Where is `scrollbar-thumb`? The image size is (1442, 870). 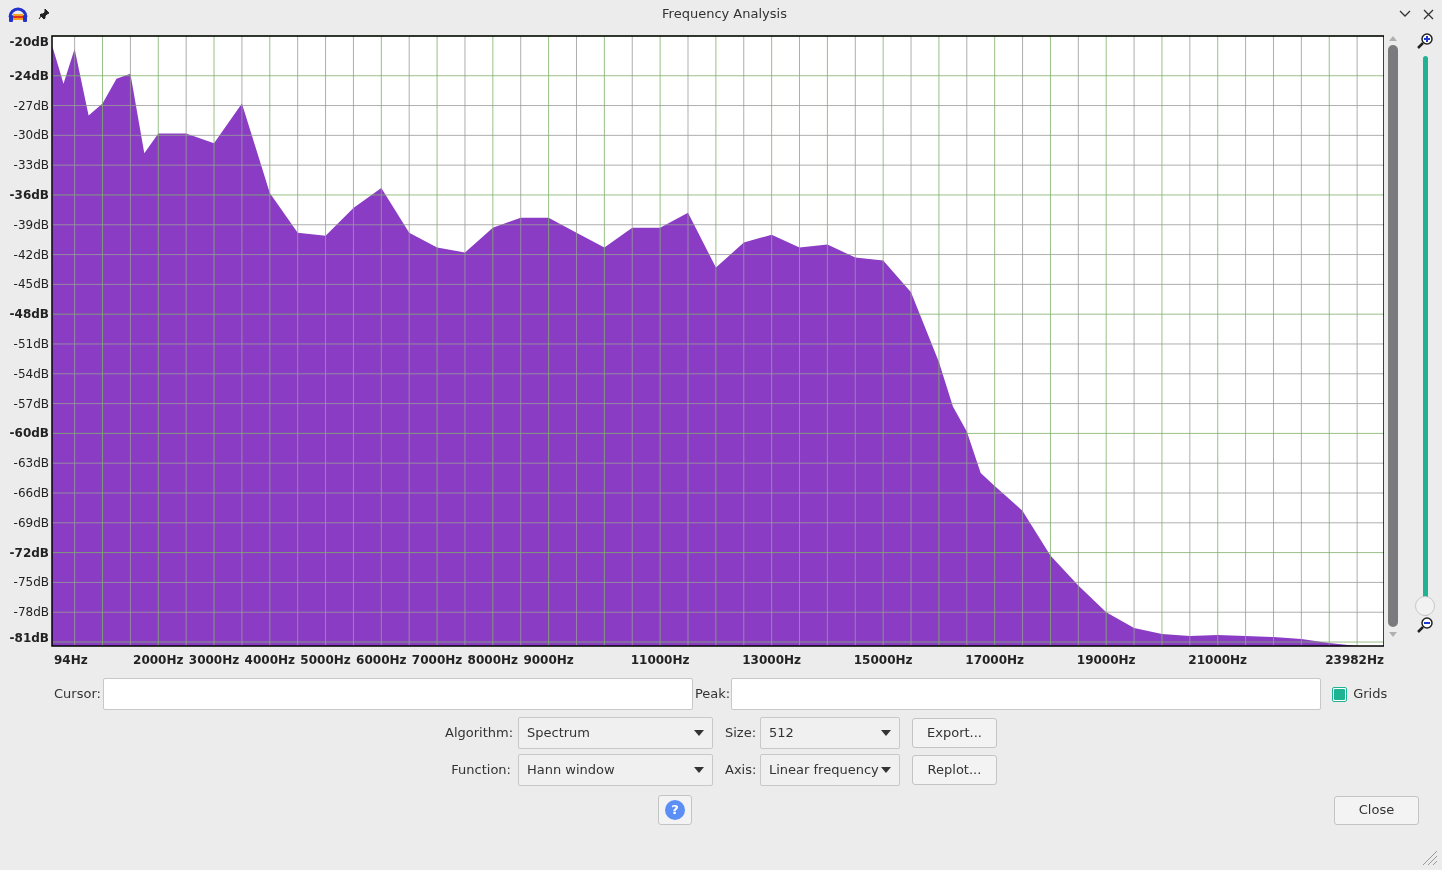 scrollbar-thumb is located at coordinates (1393, 336).